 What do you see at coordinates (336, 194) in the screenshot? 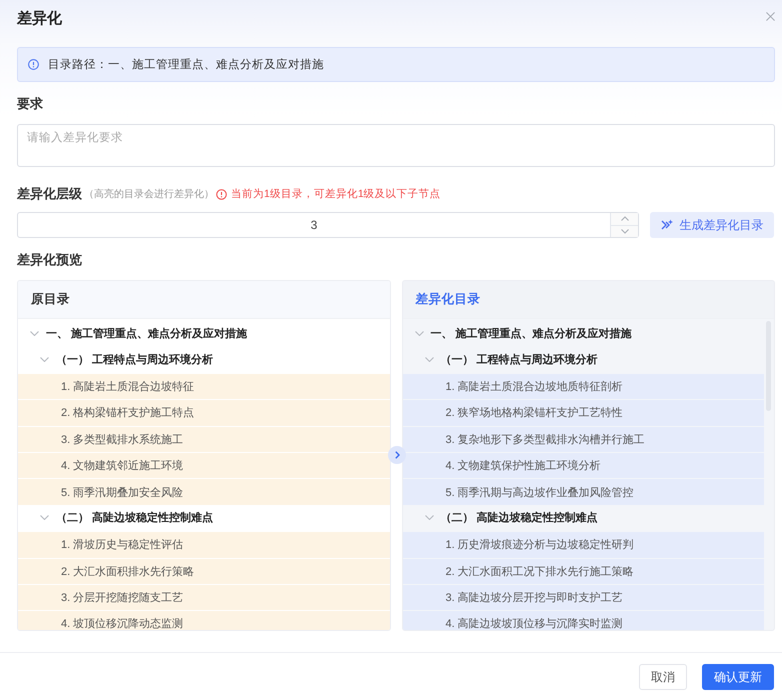
I see `level-warning: 当前为1级目录，可差异化1级及以下子节点` at bounding box center [336, 194].